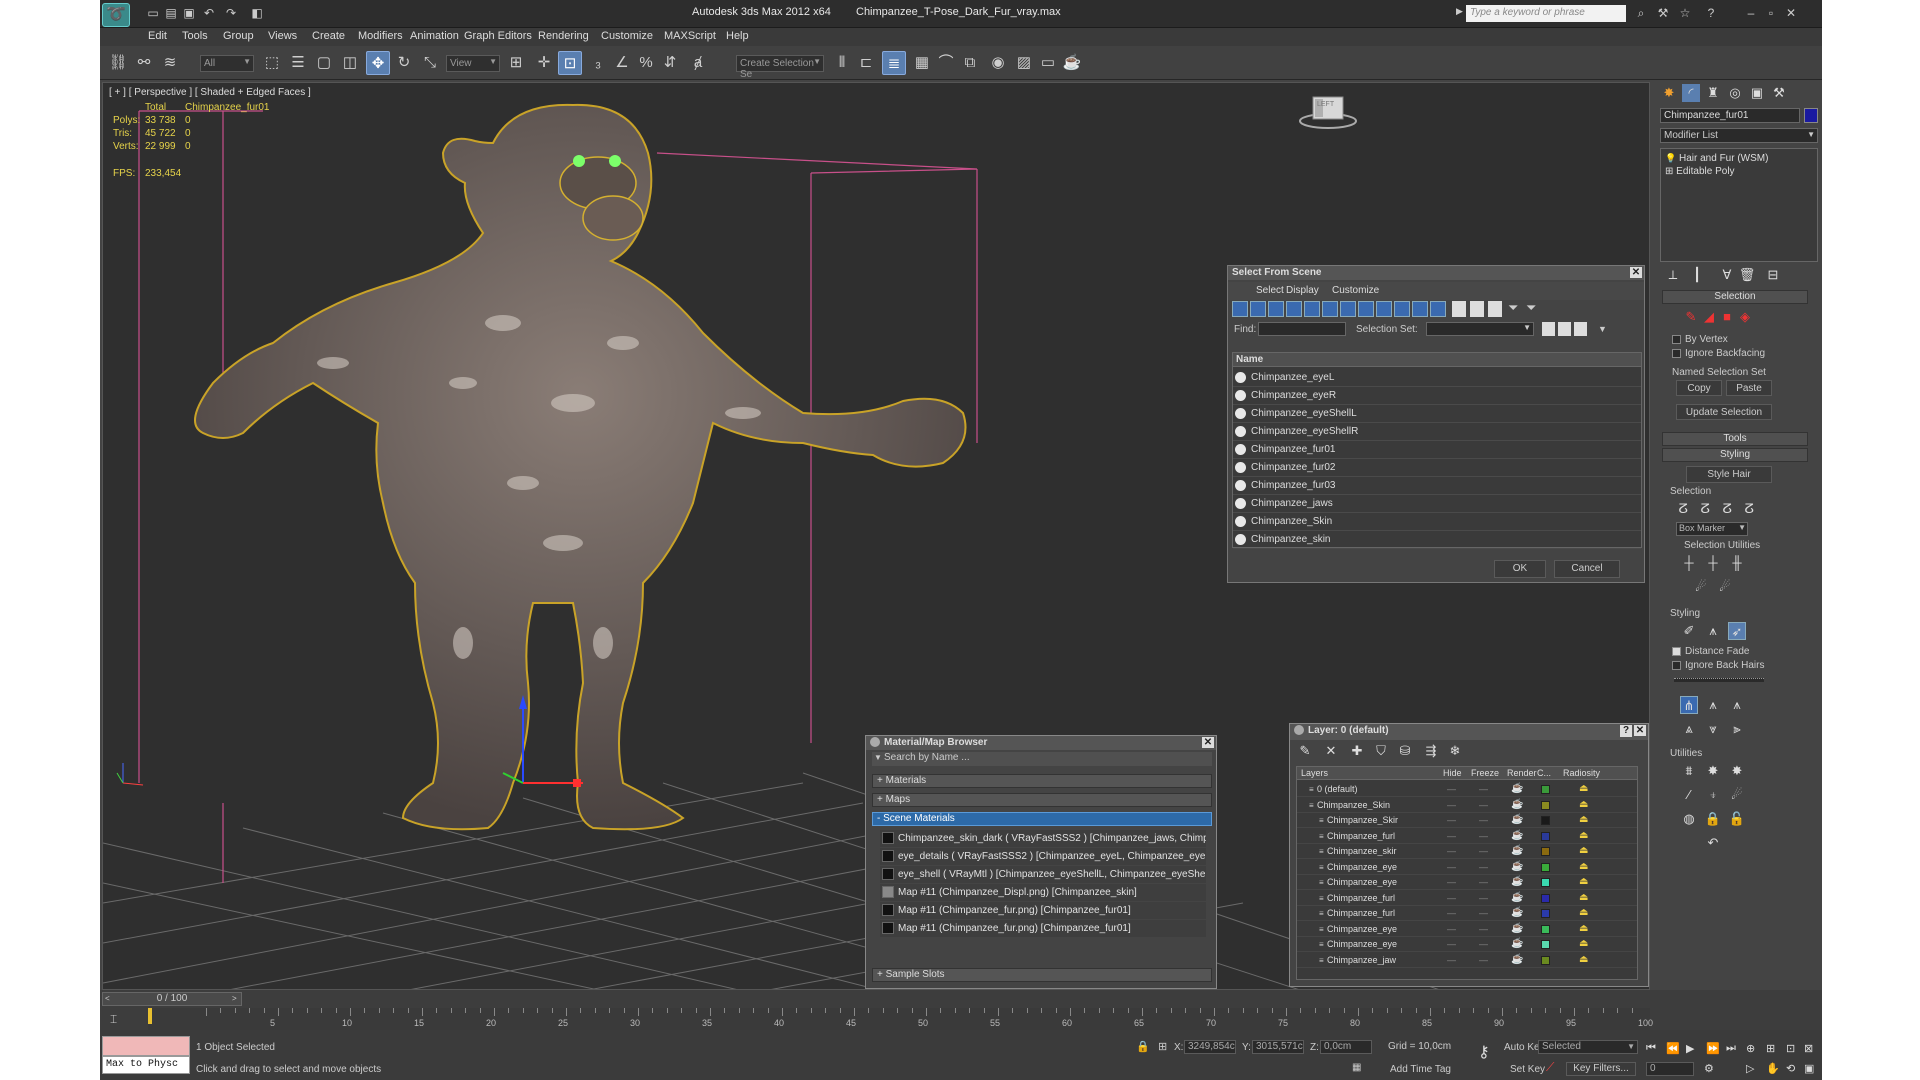  What do you see at coordinates (1452, 773) in the screenshot?
I see `col-hide: Hide` at bounding box center [1452, 773].